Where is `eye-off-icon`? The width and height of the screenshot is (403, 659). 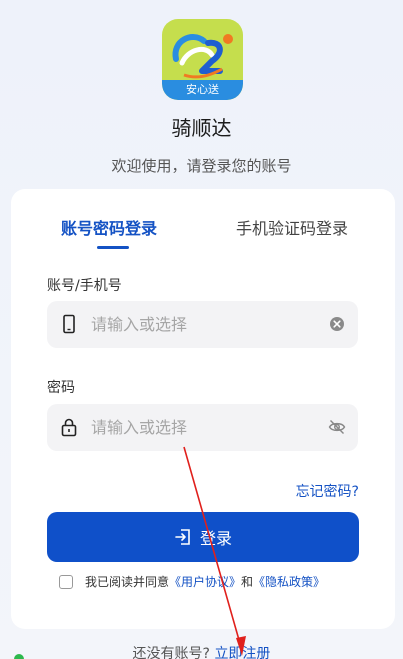
eye-off-icon is located at coordinates (337, 427).